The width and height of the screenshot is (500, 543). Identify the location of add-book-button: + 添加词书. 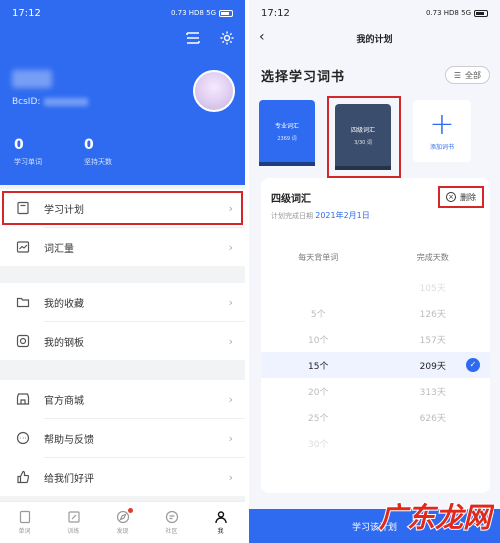
(442, 131).